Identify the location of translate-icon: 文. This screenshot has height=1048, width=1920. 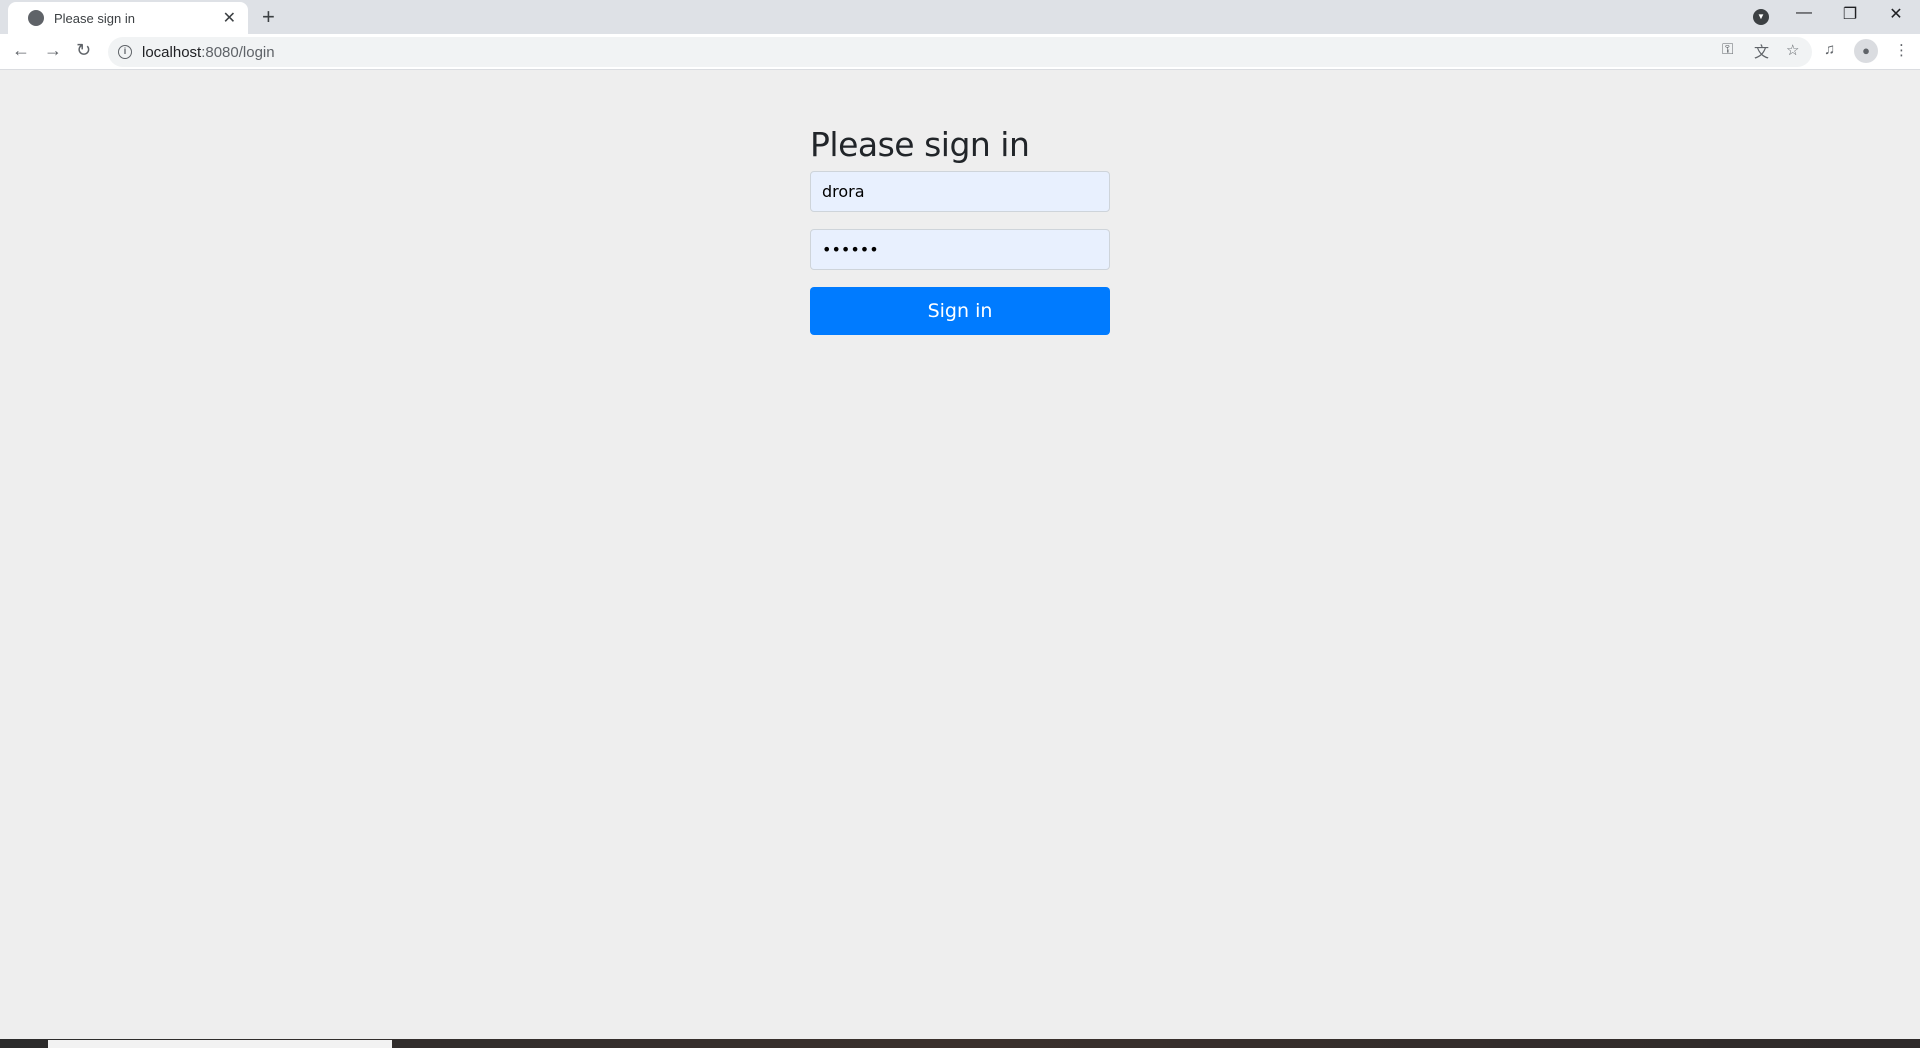
(1761, 51).